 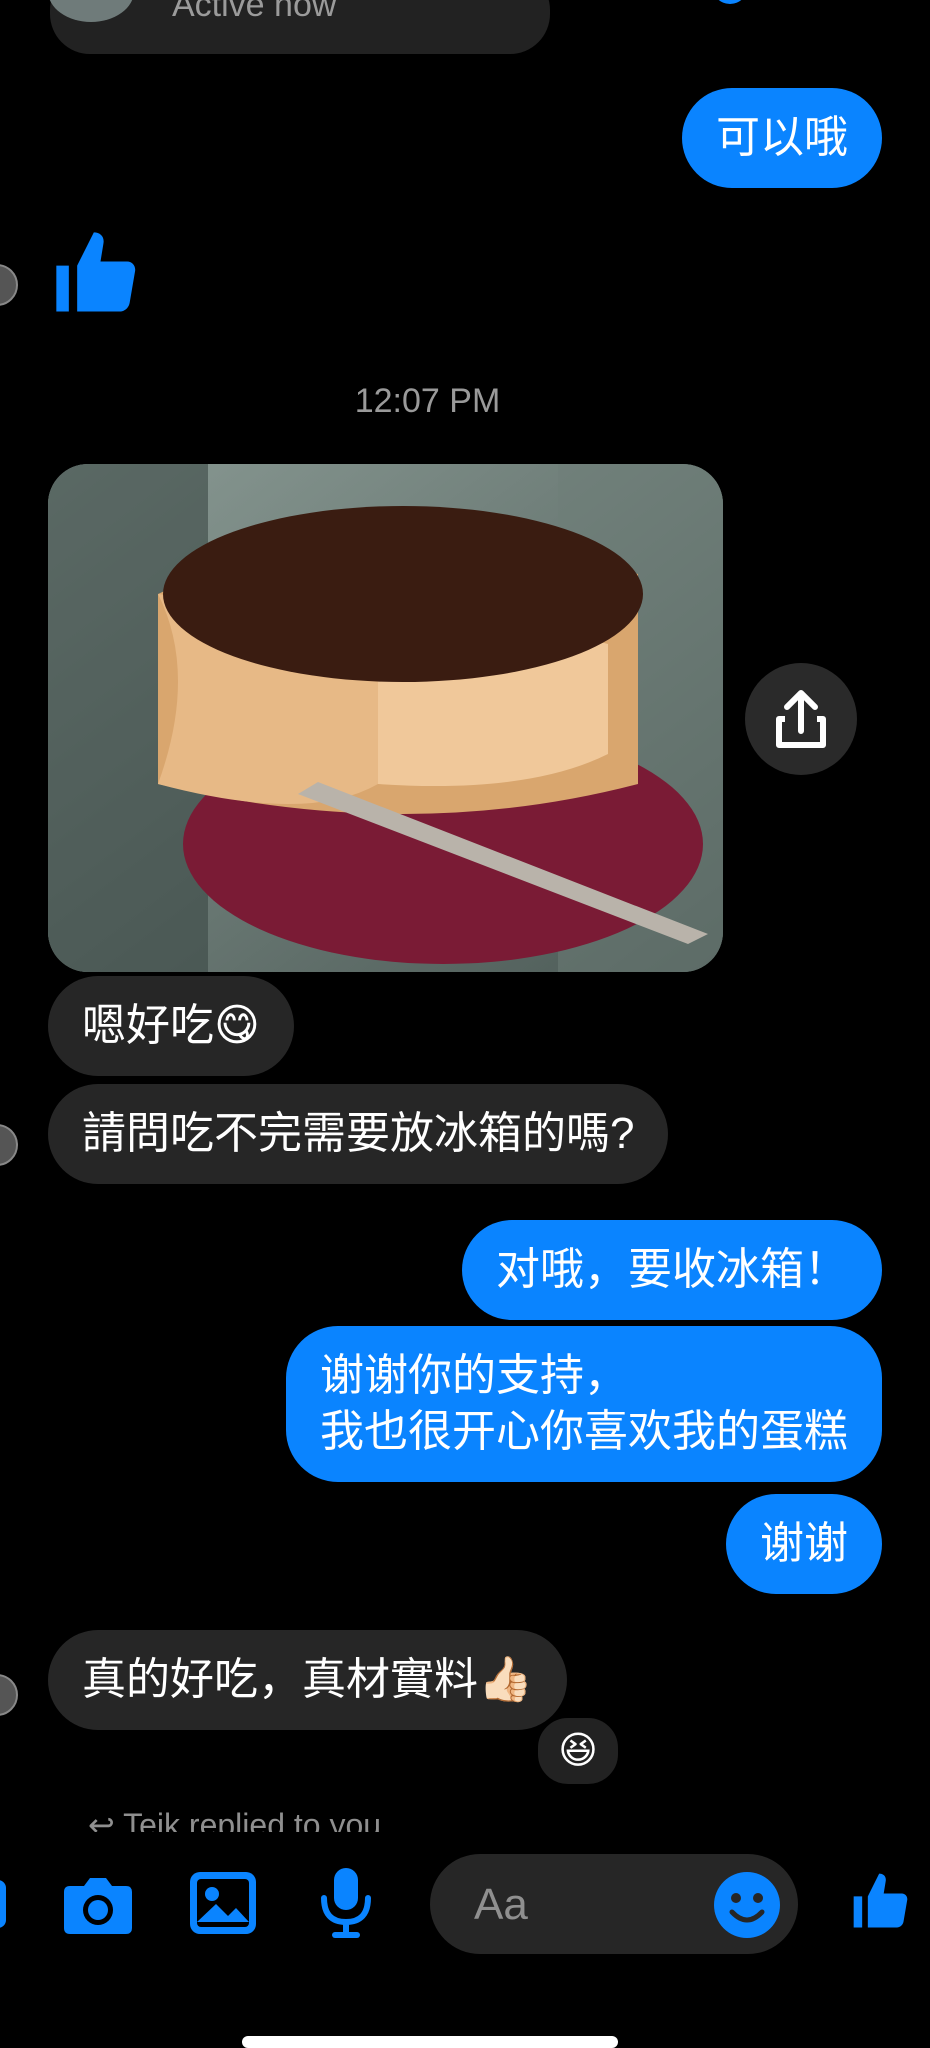 What do you see at coordinates (98, 1904) in the screenshot?
I see `camera-icon` at bounding box center [98, 1904].